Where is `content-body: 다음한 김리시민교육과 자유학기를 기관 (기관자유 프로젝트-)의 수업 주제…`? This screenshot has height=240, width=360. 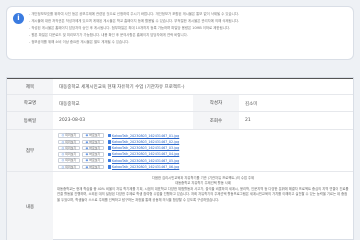 content-body: 다음한 김리시민교육과 자유학기를 기관 (기관자유 프로젝트-)의 수업 주제… is located at coordinates (203, 189).